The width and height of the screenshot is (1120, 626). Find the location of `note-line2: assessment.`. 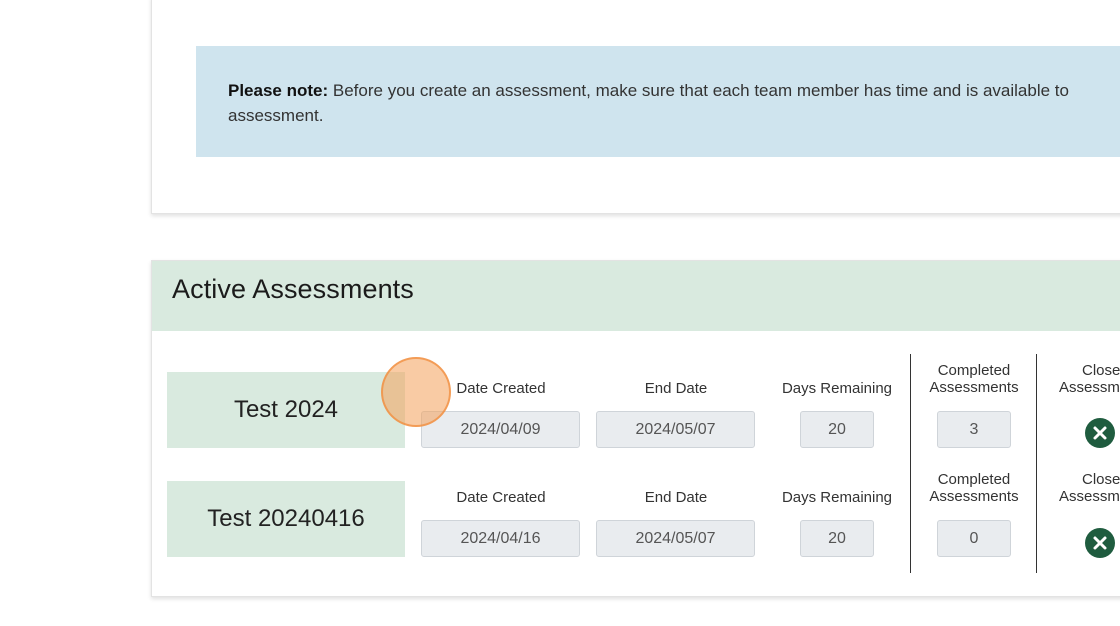

note-line2: assessment. is located at coordinates (276, 115).